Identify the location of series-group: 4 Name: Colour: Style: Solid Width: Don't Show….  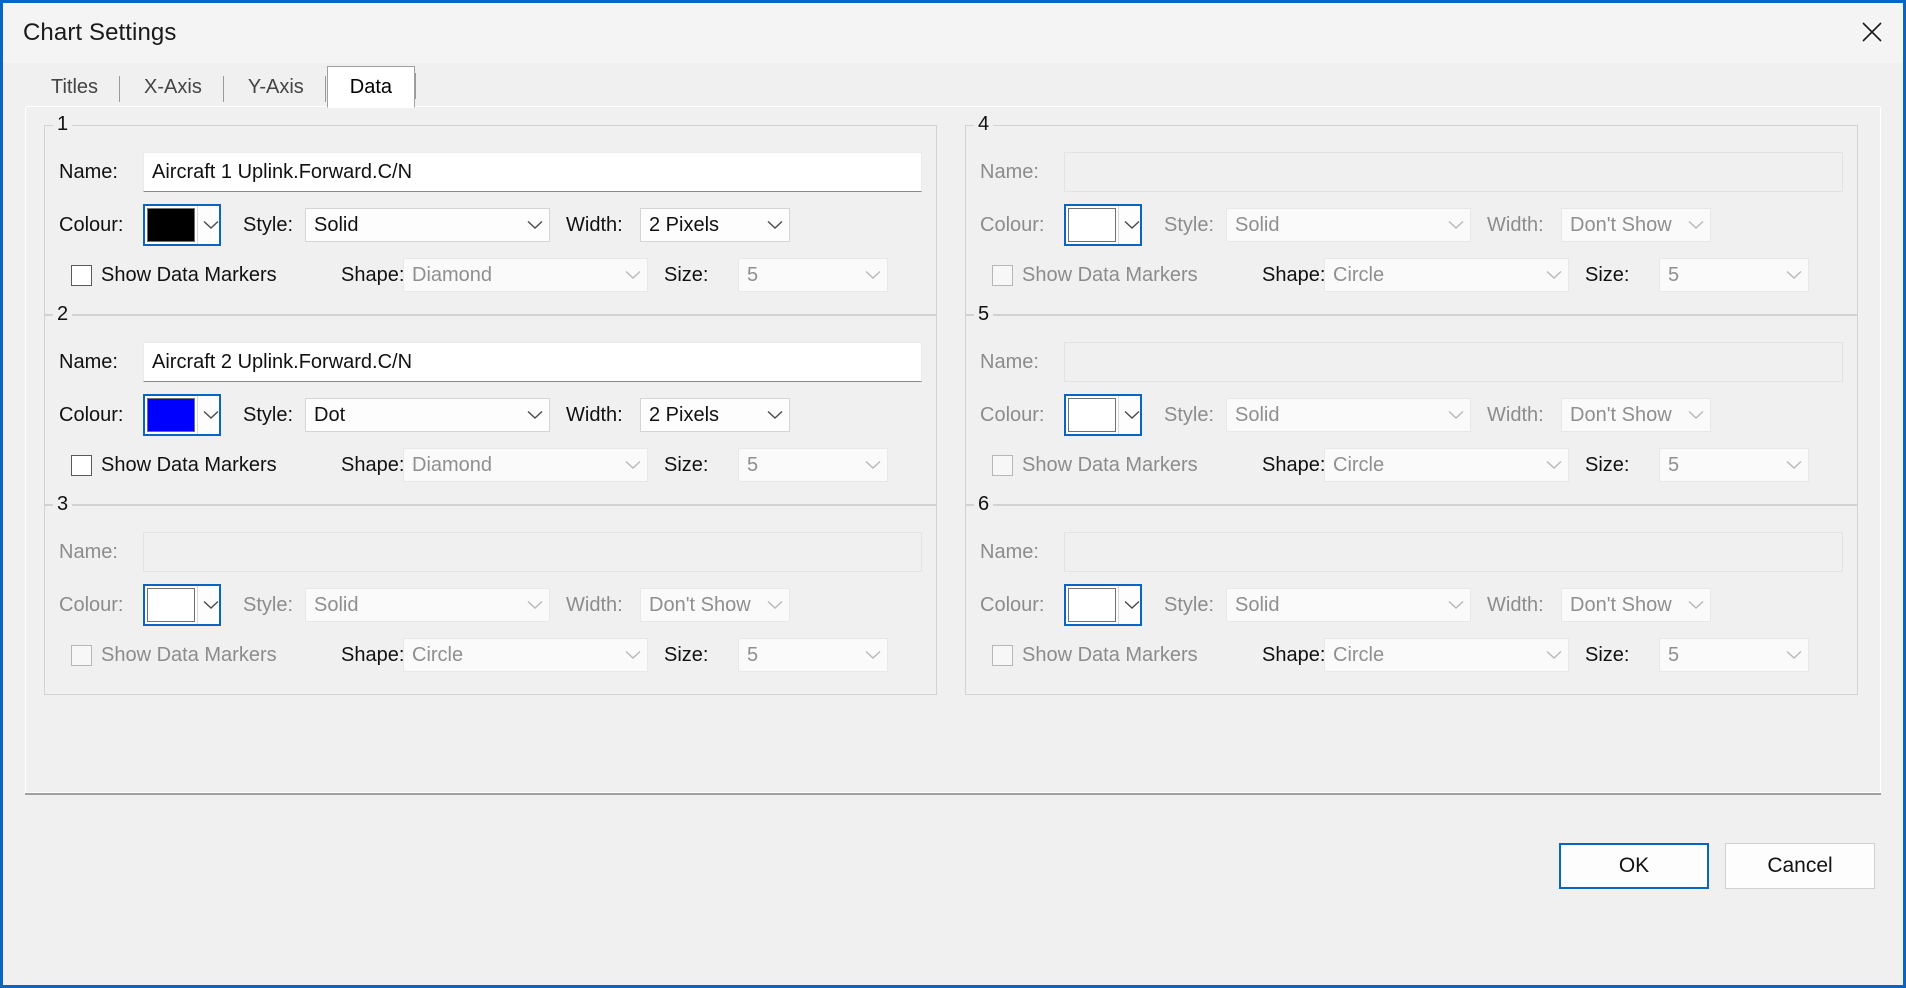
(1411, 214).